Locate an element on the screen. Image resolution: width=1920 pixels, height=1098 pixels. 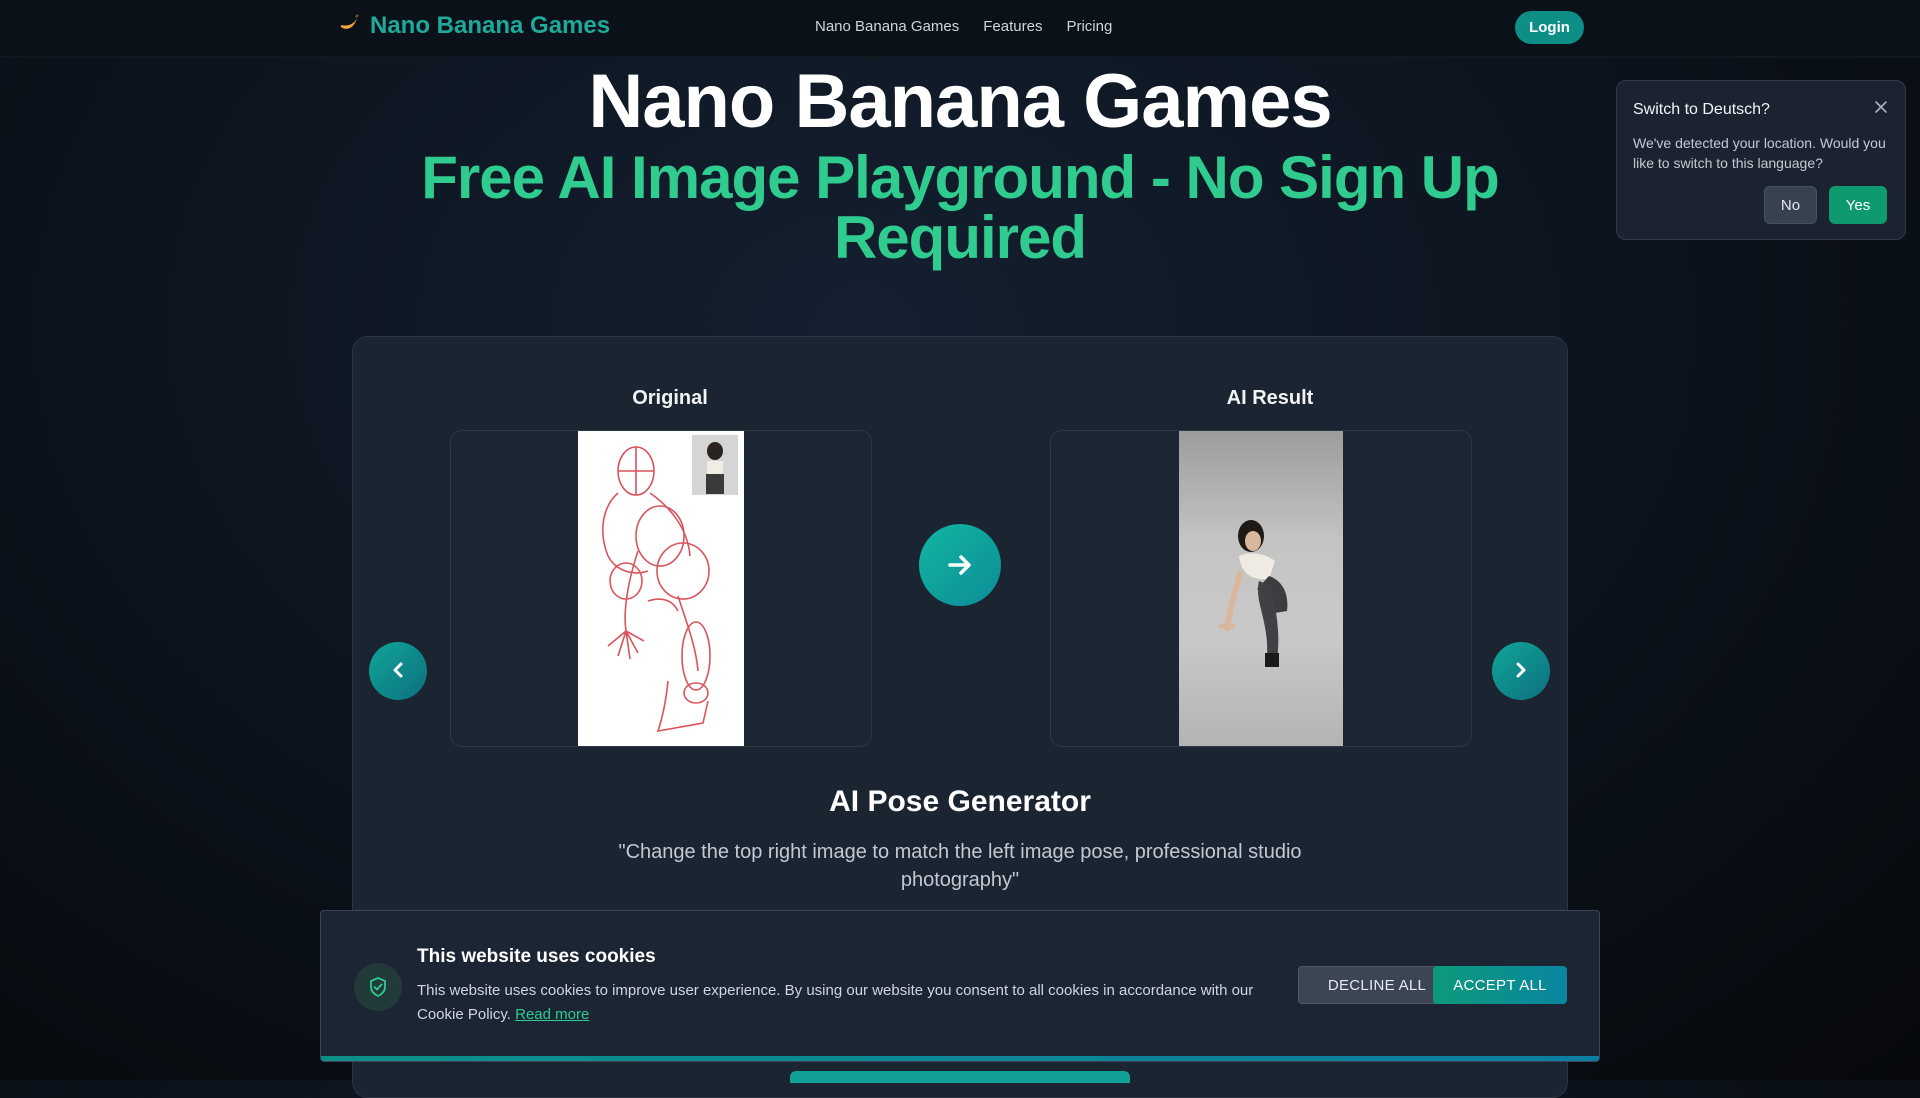
nav-link-pricing: Pricing is located at coordinates (1089, 26).